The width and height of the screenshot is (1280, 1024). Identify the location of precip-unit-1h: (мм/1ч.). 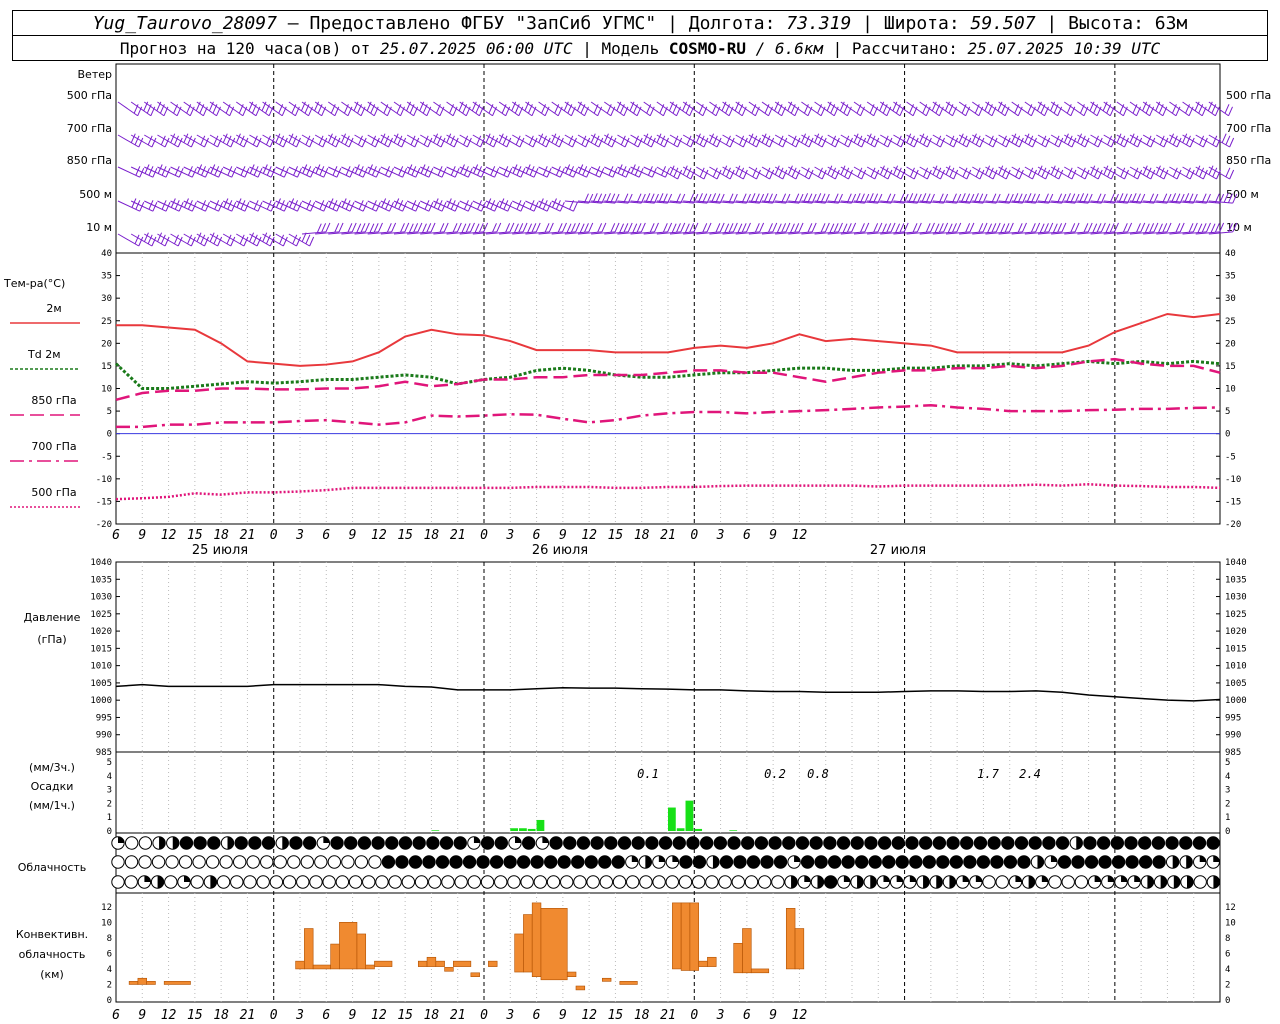
(52, 805).